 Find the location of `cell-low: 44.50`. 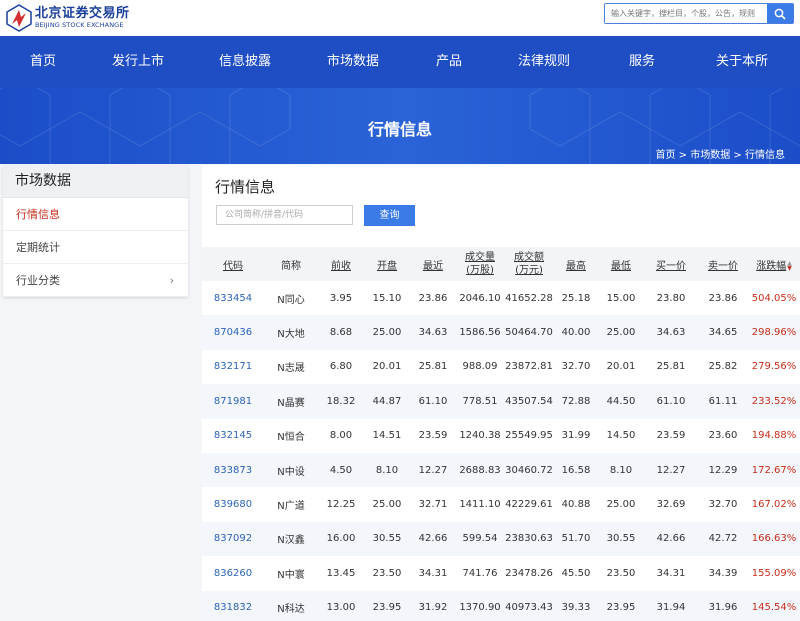

cell-low: 44.50 is located at coordinates (621, 401).